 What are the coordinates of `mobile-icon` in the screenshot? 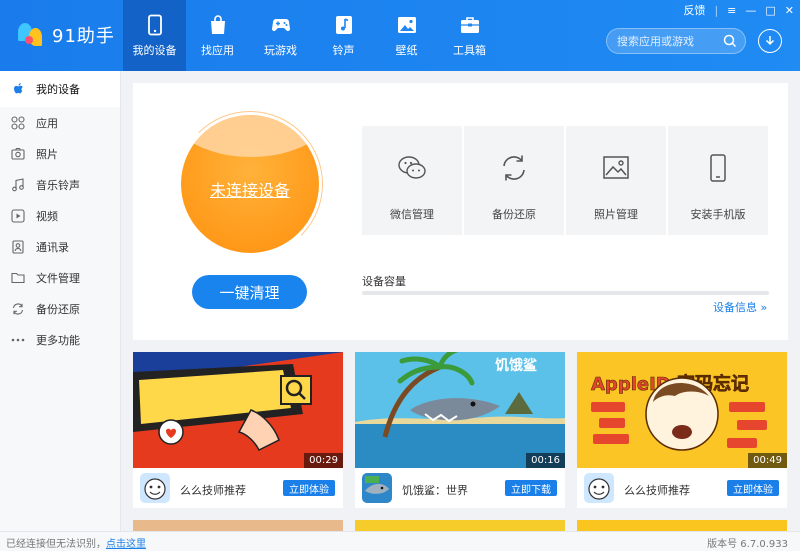 It's located at (718, 168).